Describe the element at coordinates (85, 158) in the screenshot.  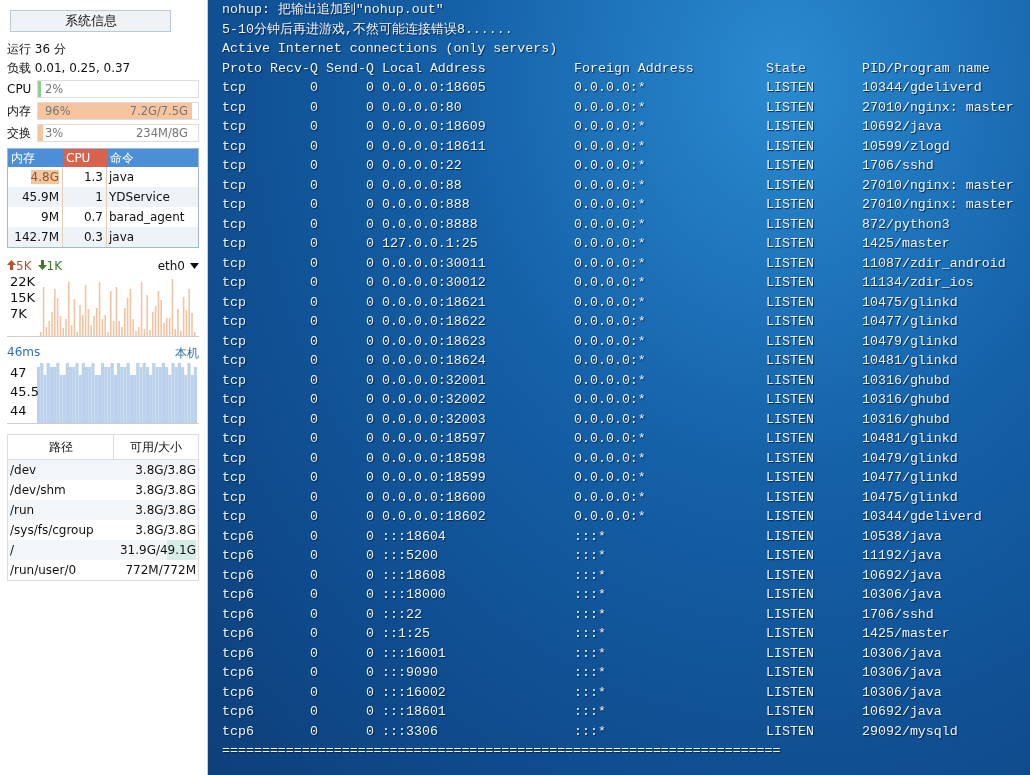
I see `column-header: CPU` at that location.